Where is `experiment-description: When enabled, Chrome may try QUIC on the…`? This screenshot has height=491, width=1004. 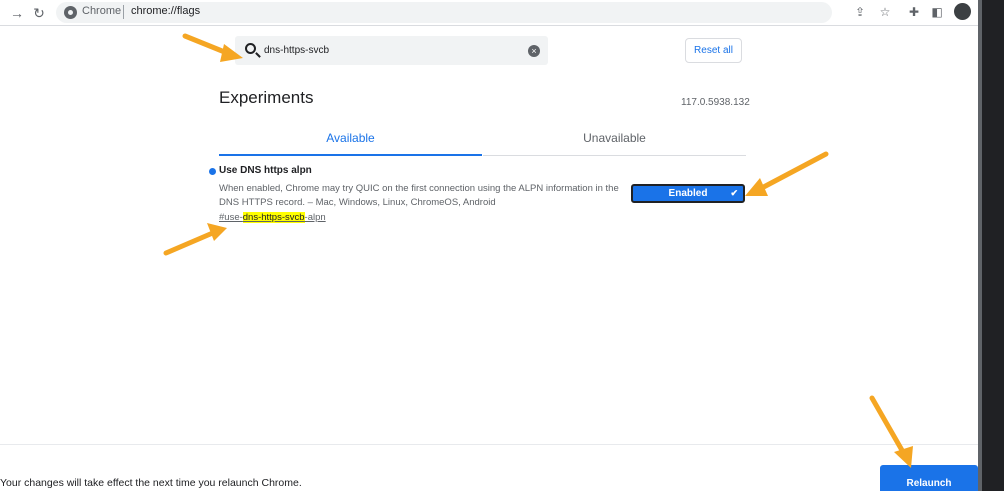
experiment-description: When enabled, Chrome may try QUIC on the… is located at coordinates (419, 195).